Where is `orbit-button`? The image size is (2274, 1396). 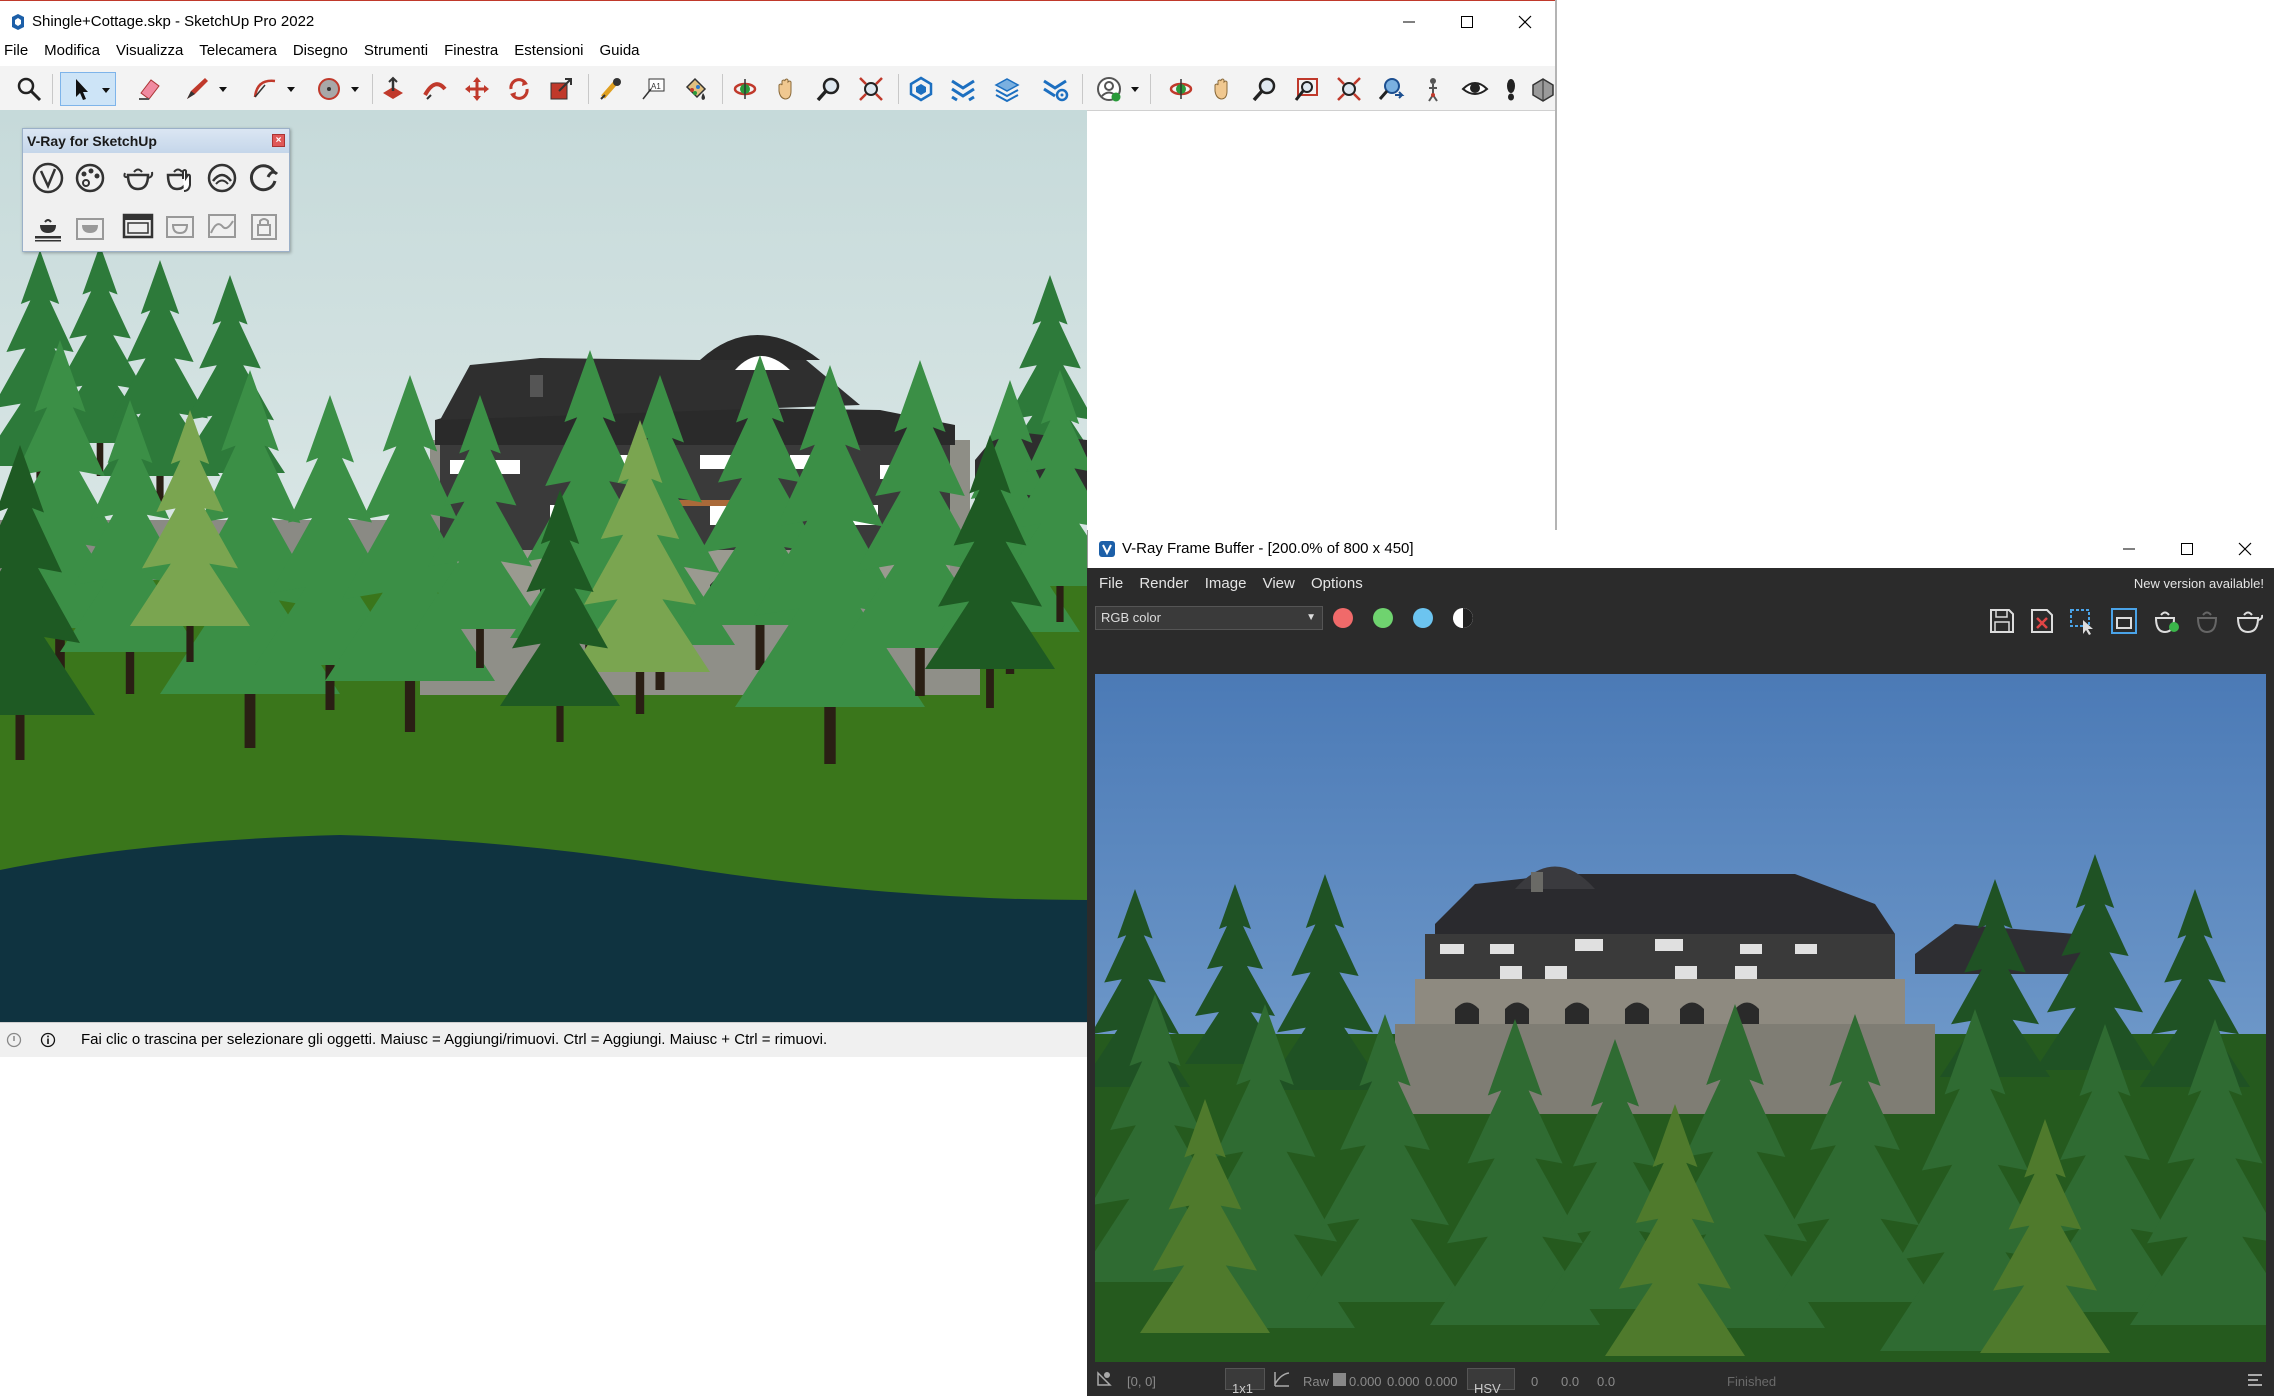
orbit-button is located at coordinates (745, 89).